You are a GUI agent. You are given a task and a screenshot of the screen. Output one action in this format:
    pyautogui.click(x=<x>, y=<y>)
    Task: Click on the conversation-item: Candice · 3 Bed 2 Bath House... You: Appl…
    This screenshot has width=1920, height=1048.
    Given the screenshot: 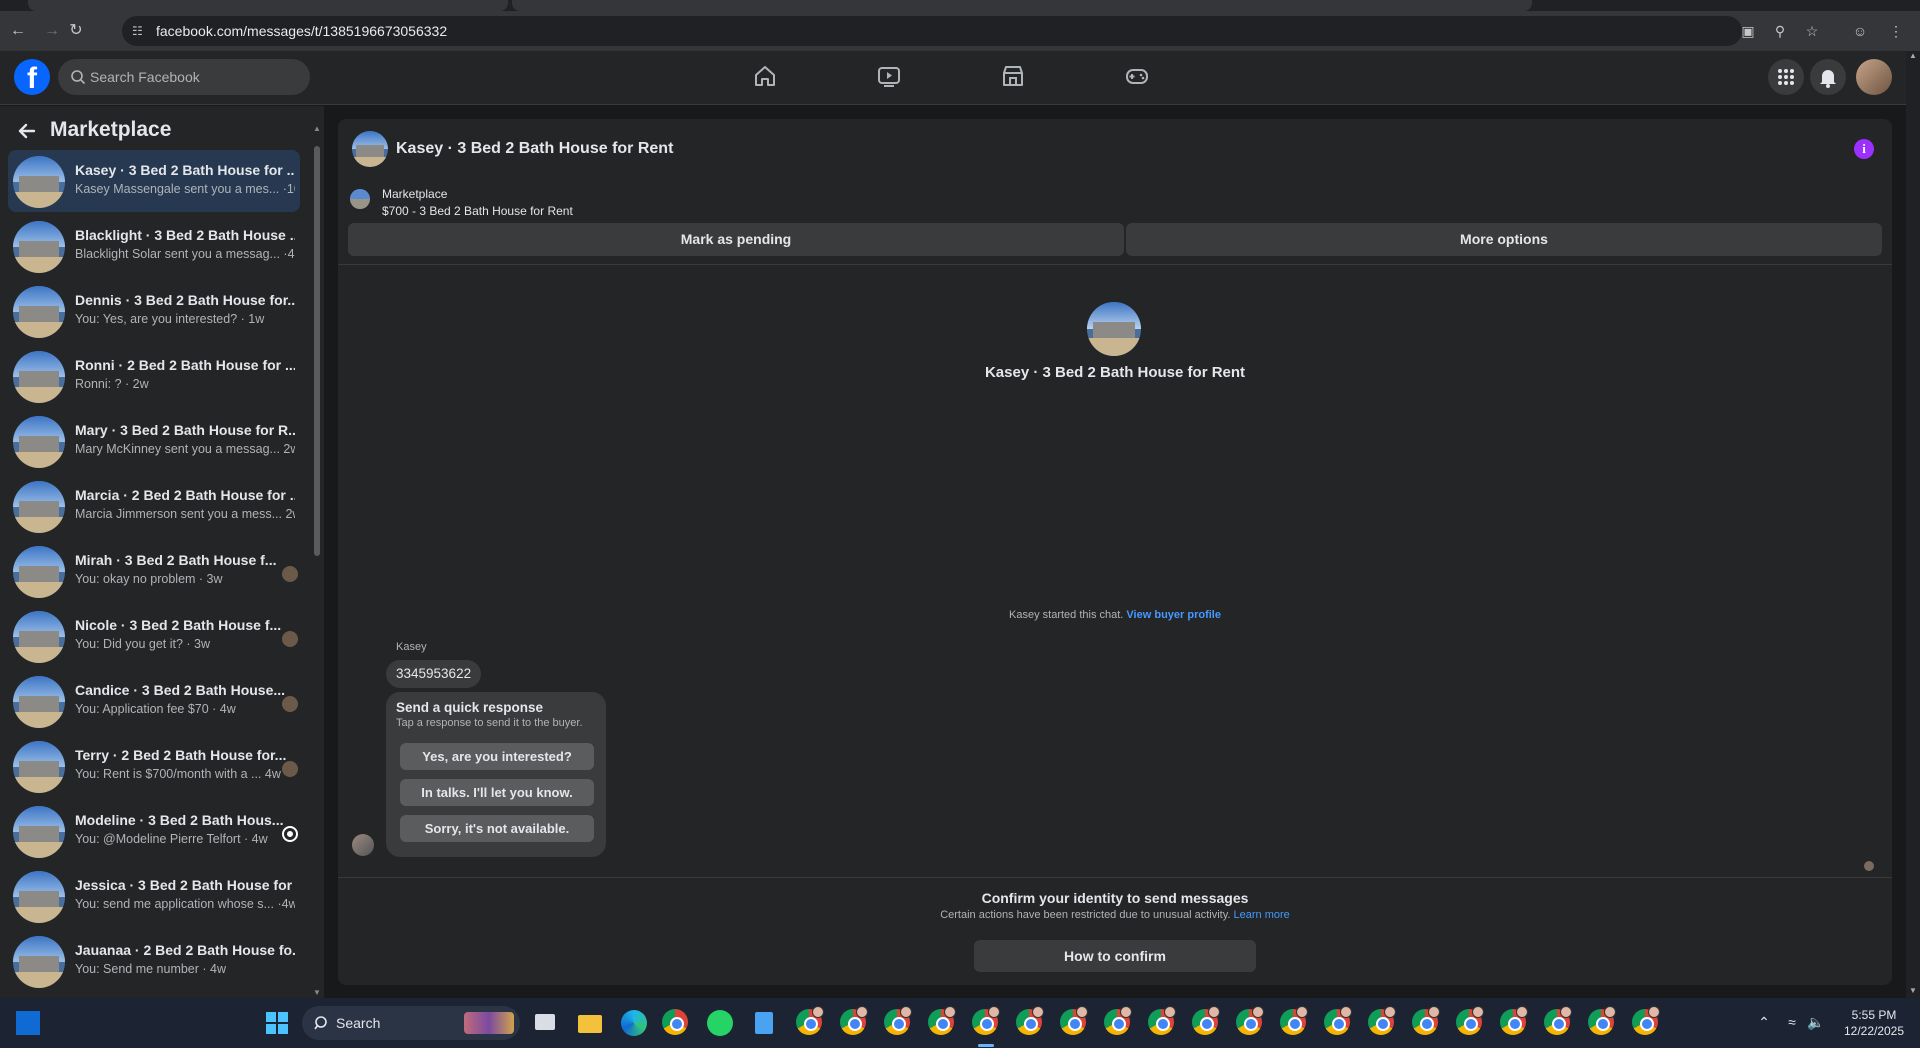 What is the action you would take?
    pyautogui.click(x=154, y=701)
    